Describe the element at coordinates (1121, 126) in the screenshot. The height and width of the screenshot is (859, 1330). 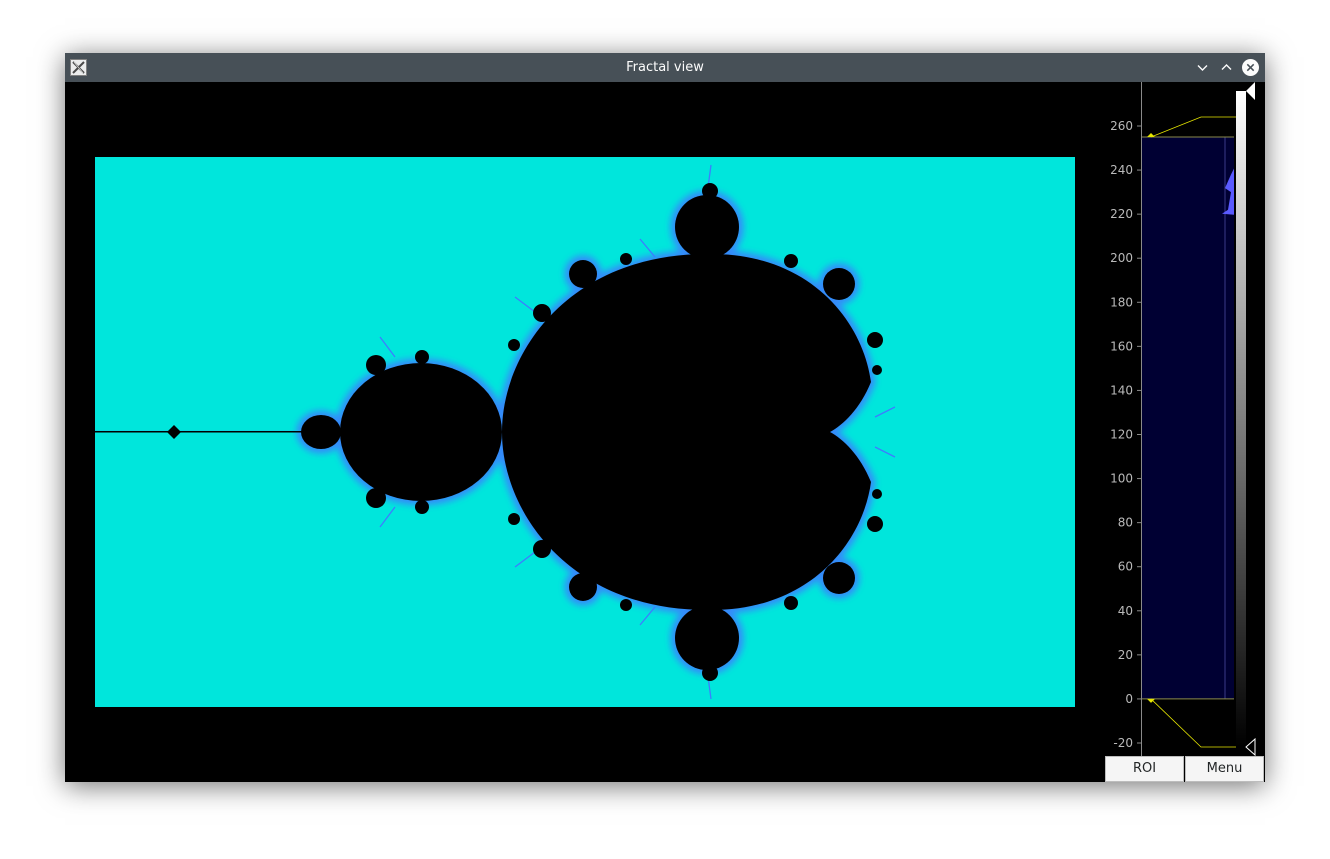
I see `axis-tick-label: 260` at that location.